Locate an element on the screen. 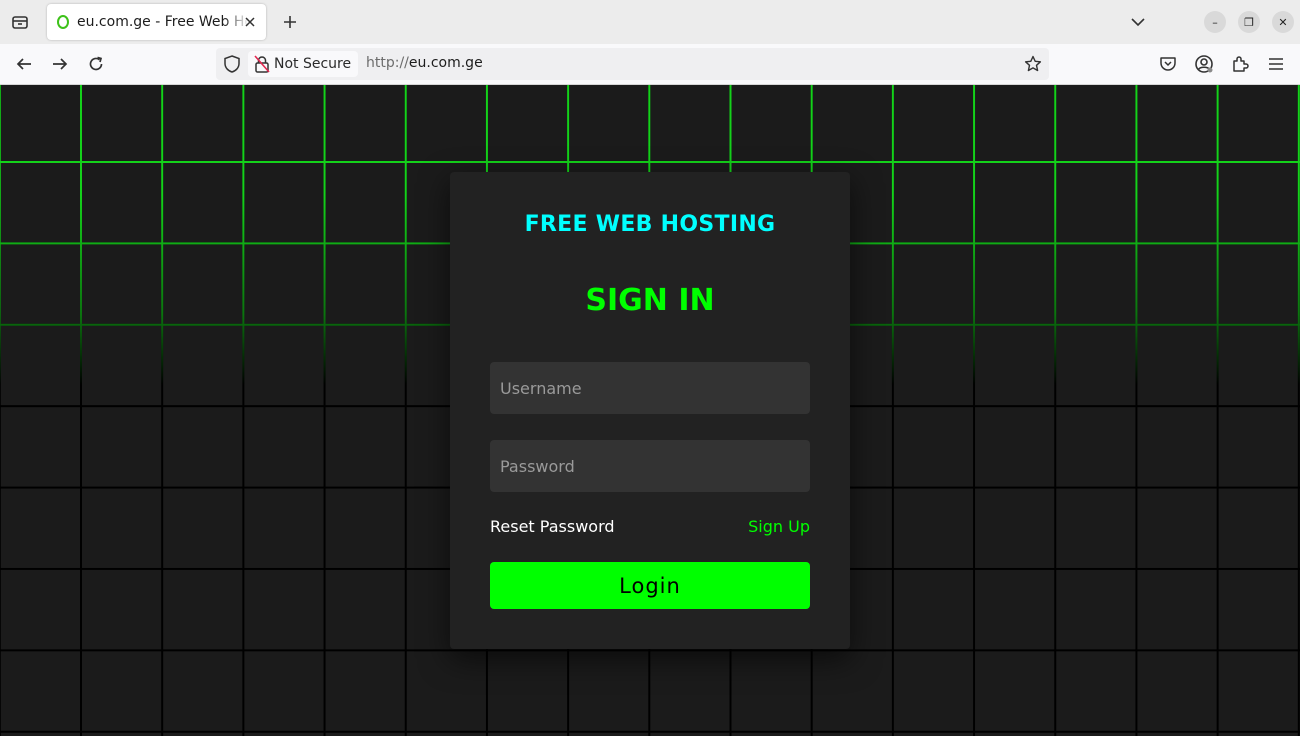  url-text: http://eu.com.ge is located at coordinates (424, 63).